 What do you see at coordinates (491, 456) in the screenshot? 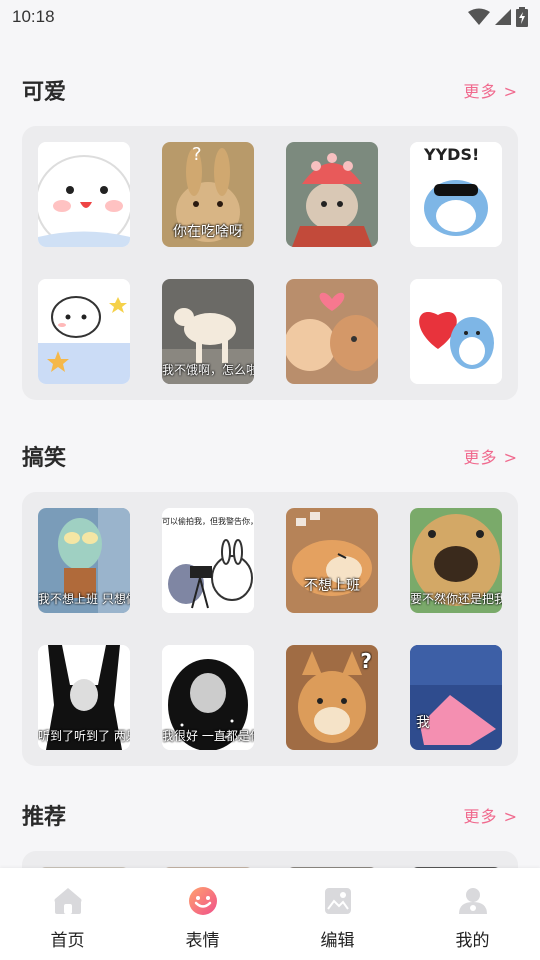
I see `more-link-funny: 更多 >` at bounding box center [491, 456].